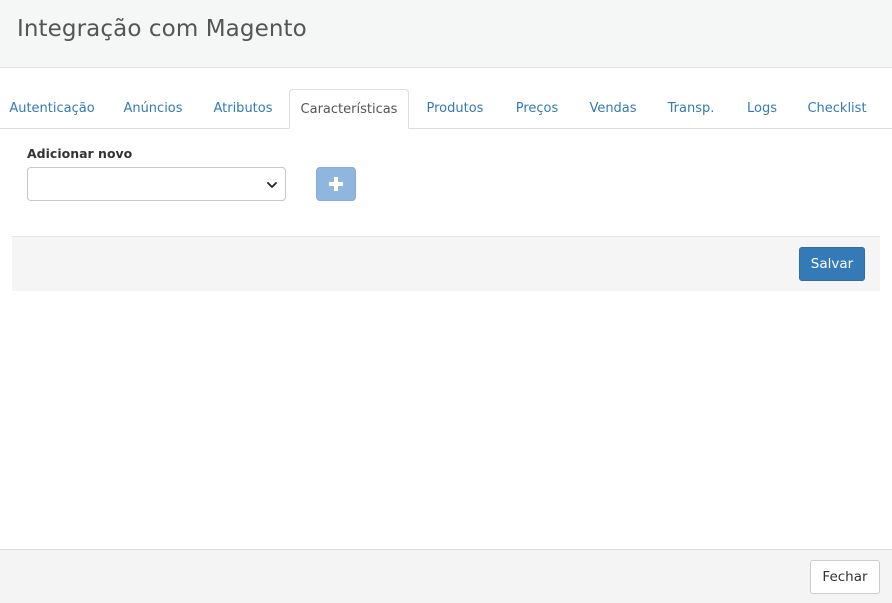 The image size is (892, 603). Describe the element at coordinates (272, 185) in the screenshot. I see `chevron-down-icon` at that location.